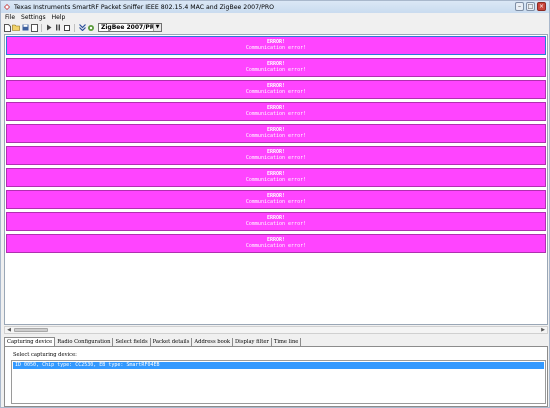 The height and width of the screenshot is (408, 550). What do you see at coordinates (7, 27) in the screenshot?
I see `new-icon` at bounding box center [7, 27].